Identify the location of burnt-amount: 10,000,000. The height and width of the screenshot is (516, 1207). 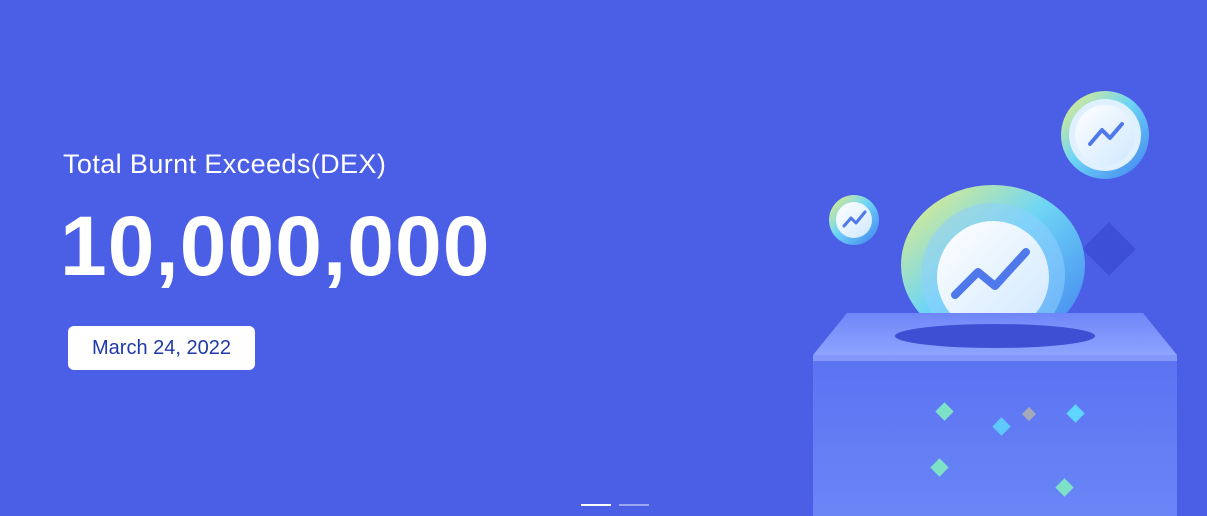
(275, 246).